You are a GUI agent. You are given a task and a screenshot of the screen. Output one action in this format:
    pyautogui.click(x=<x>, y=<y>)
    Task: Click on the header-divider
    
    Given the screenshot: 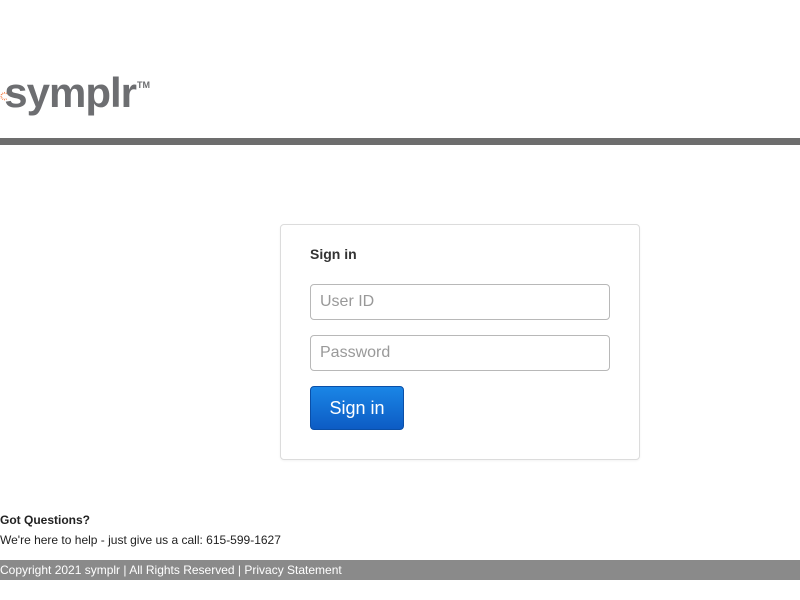 What is the action you would take?
    pyautogui.click(x=400, y=141)
    